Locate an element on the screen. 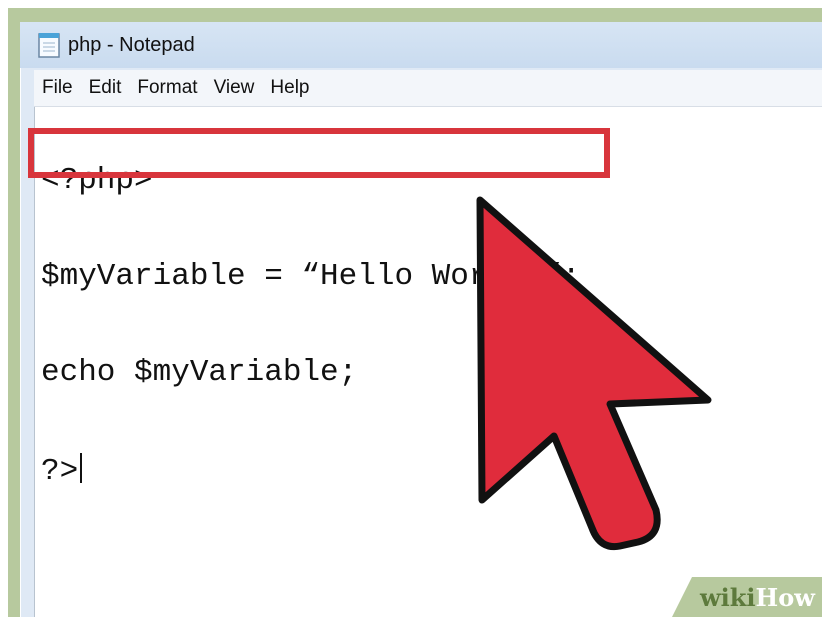  wikihow-logo: wikiHow is located at coordinates (757, 597).